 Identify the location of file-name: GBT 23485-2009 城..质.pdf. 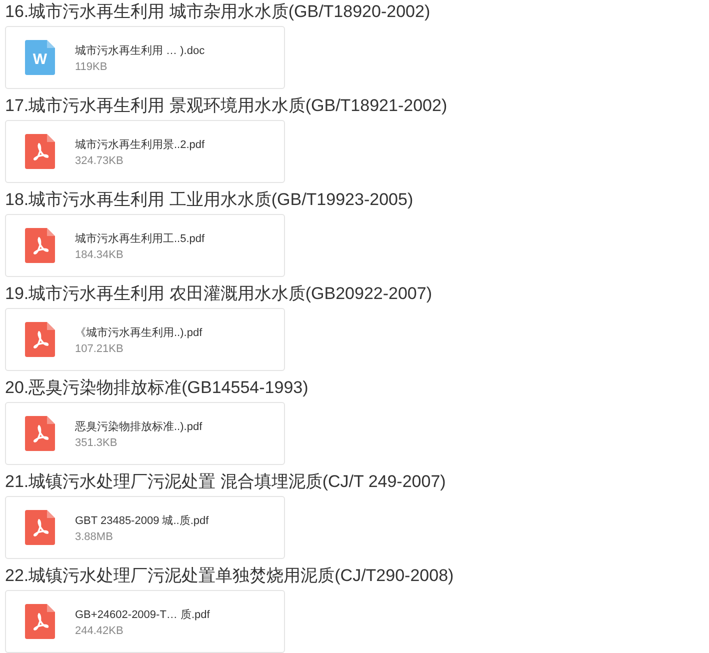
(142, 521).